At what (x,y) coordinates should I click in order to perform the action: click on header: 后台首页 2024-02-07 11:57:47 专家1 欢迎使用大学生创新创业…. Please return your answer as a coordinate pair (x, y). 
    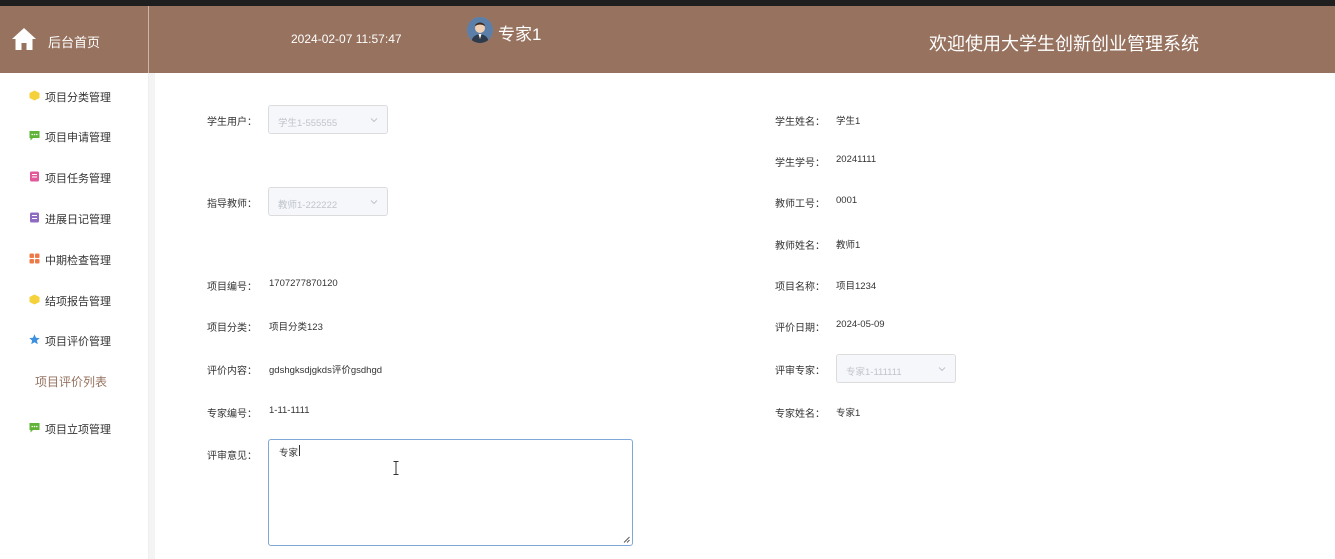
    Looking at the image, I should click on (667, 39).